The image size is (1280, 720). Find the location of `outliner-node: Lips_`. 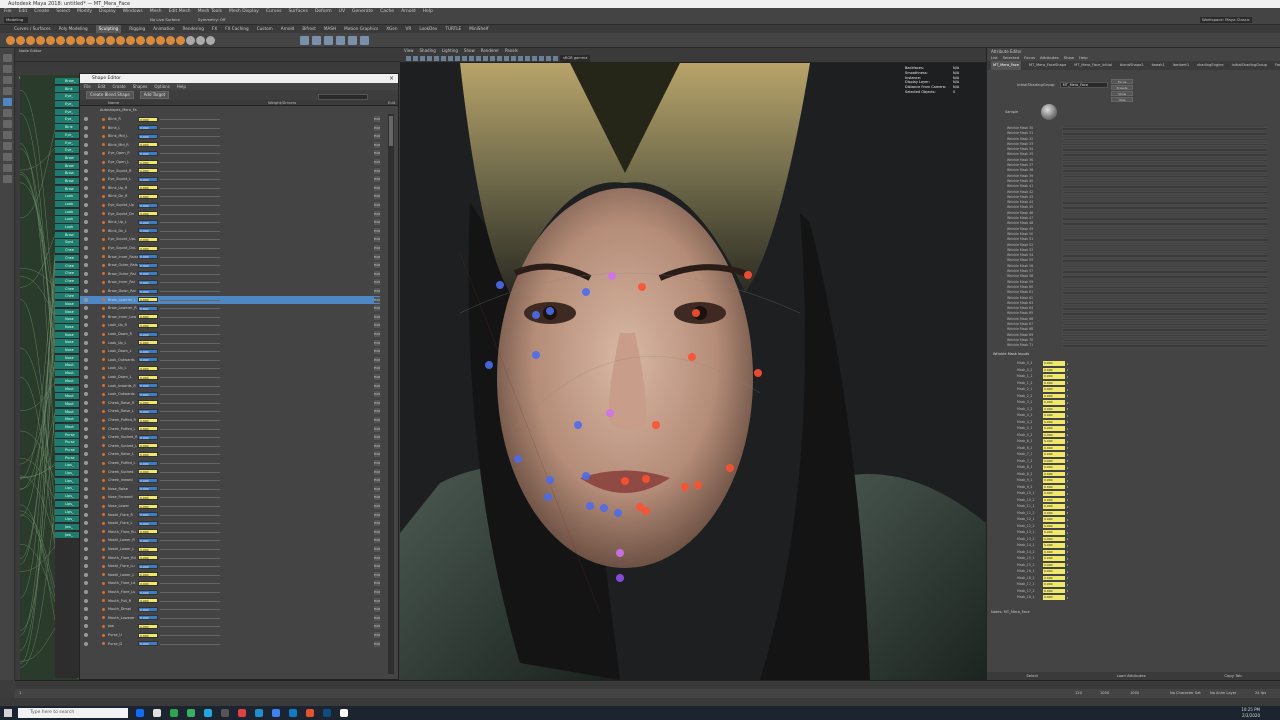

outliner-node: Lips_ is located at coordinates (67, 512).